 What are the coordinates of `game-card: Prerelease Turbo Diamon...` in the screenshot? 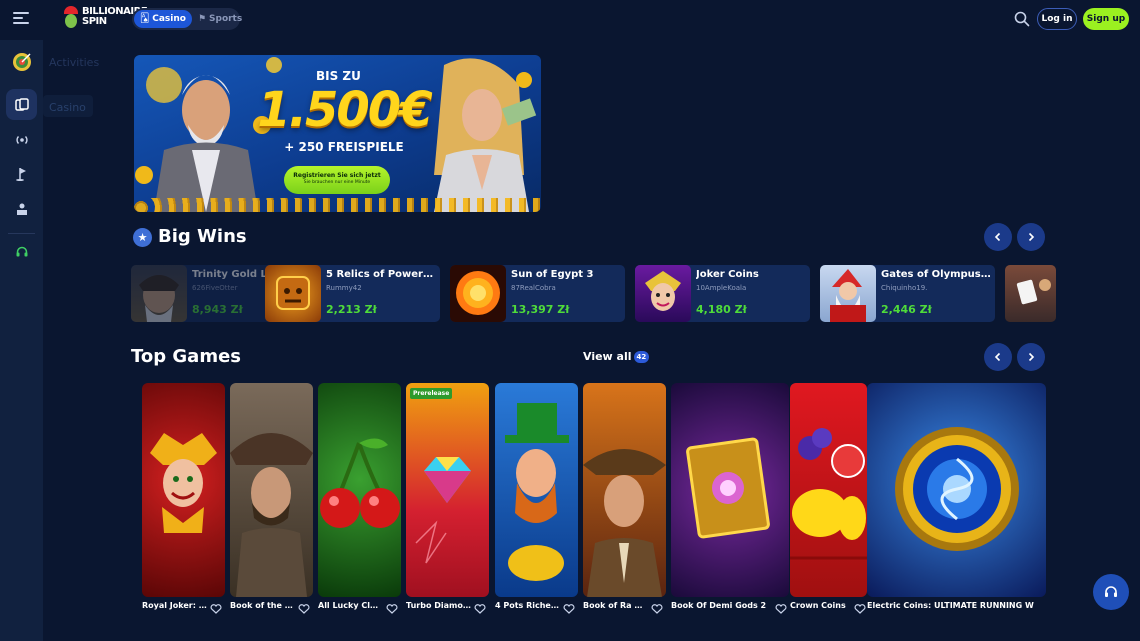 It's located at (447, 498).